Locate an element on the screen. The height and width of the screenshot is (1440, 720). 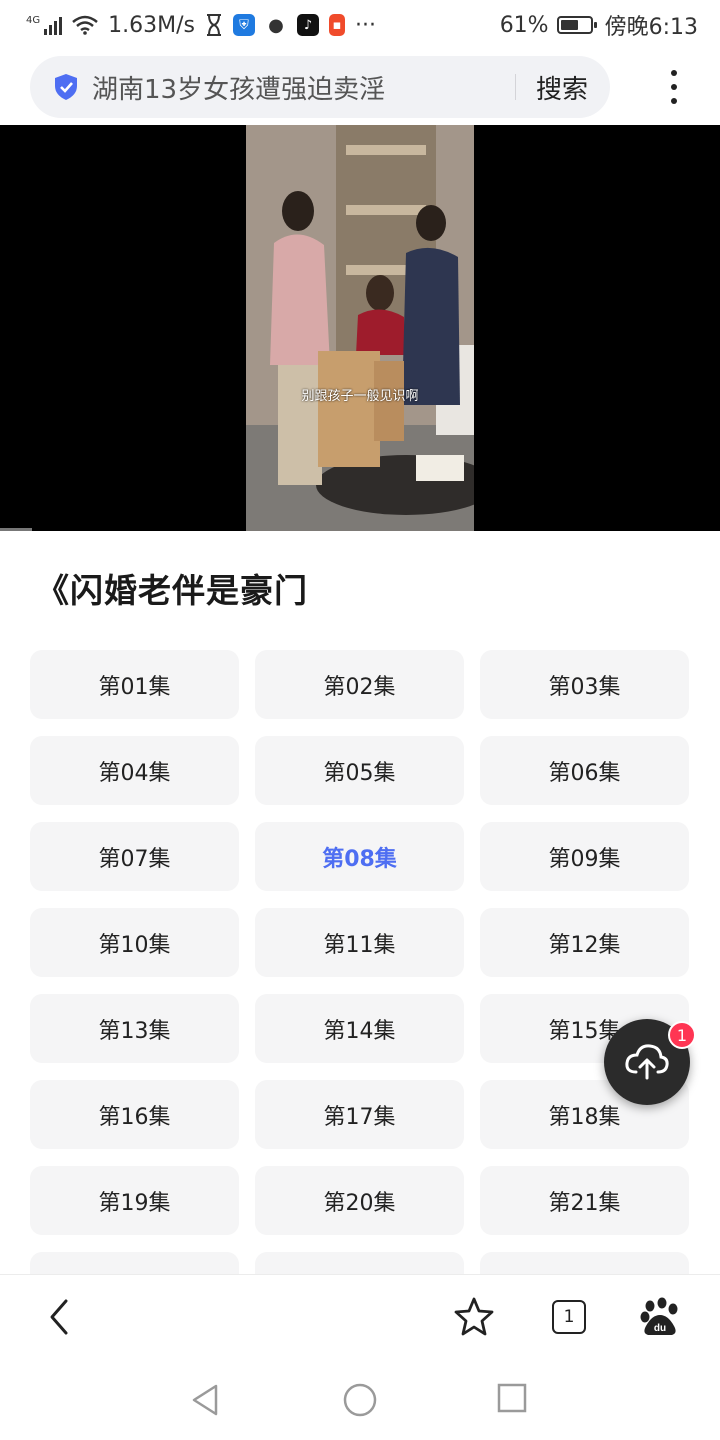
search-button: 搜索 is located at coordinates (562, 87).